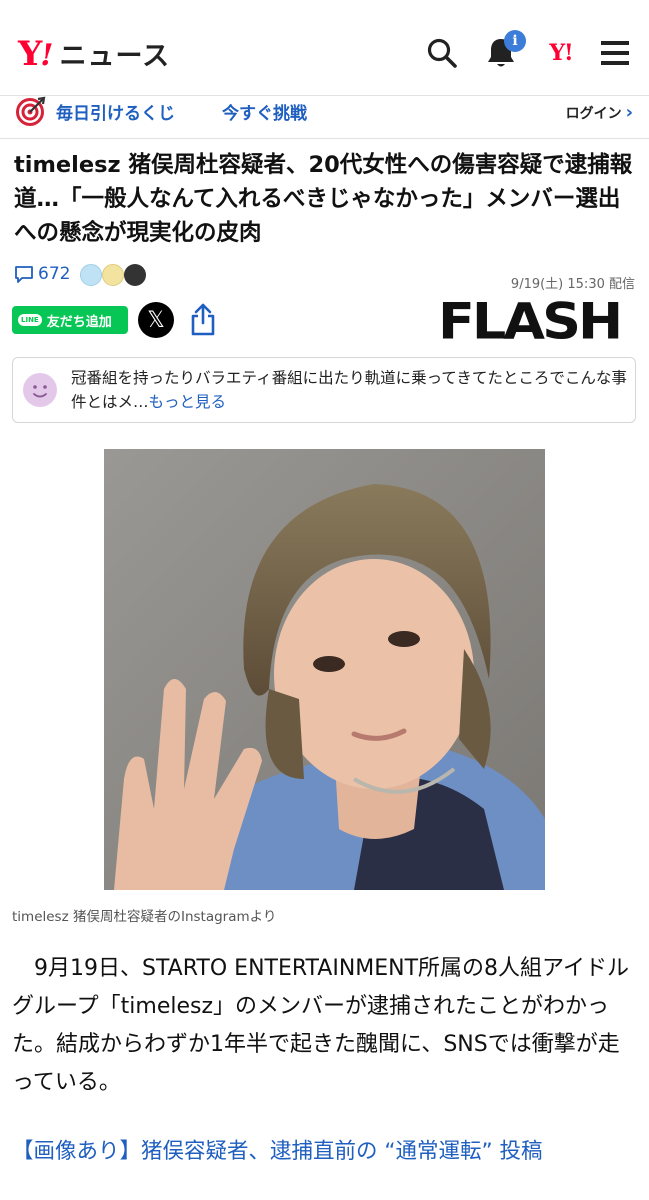 Image resolution: width=649 pixels, height=1200 pixels. Describe the element at coordinates (277, 1149) in the screenshot. I see `related-article-link: 【画像あり】猪俣容疑者、逮捕直前の “通常運転” 投稿` at that location.